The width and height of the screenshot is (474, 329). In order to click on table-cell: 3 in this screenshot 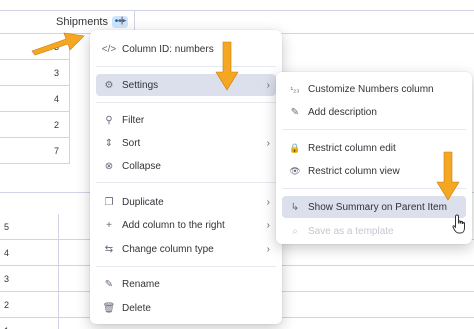, I will do `click(35, 73)`.